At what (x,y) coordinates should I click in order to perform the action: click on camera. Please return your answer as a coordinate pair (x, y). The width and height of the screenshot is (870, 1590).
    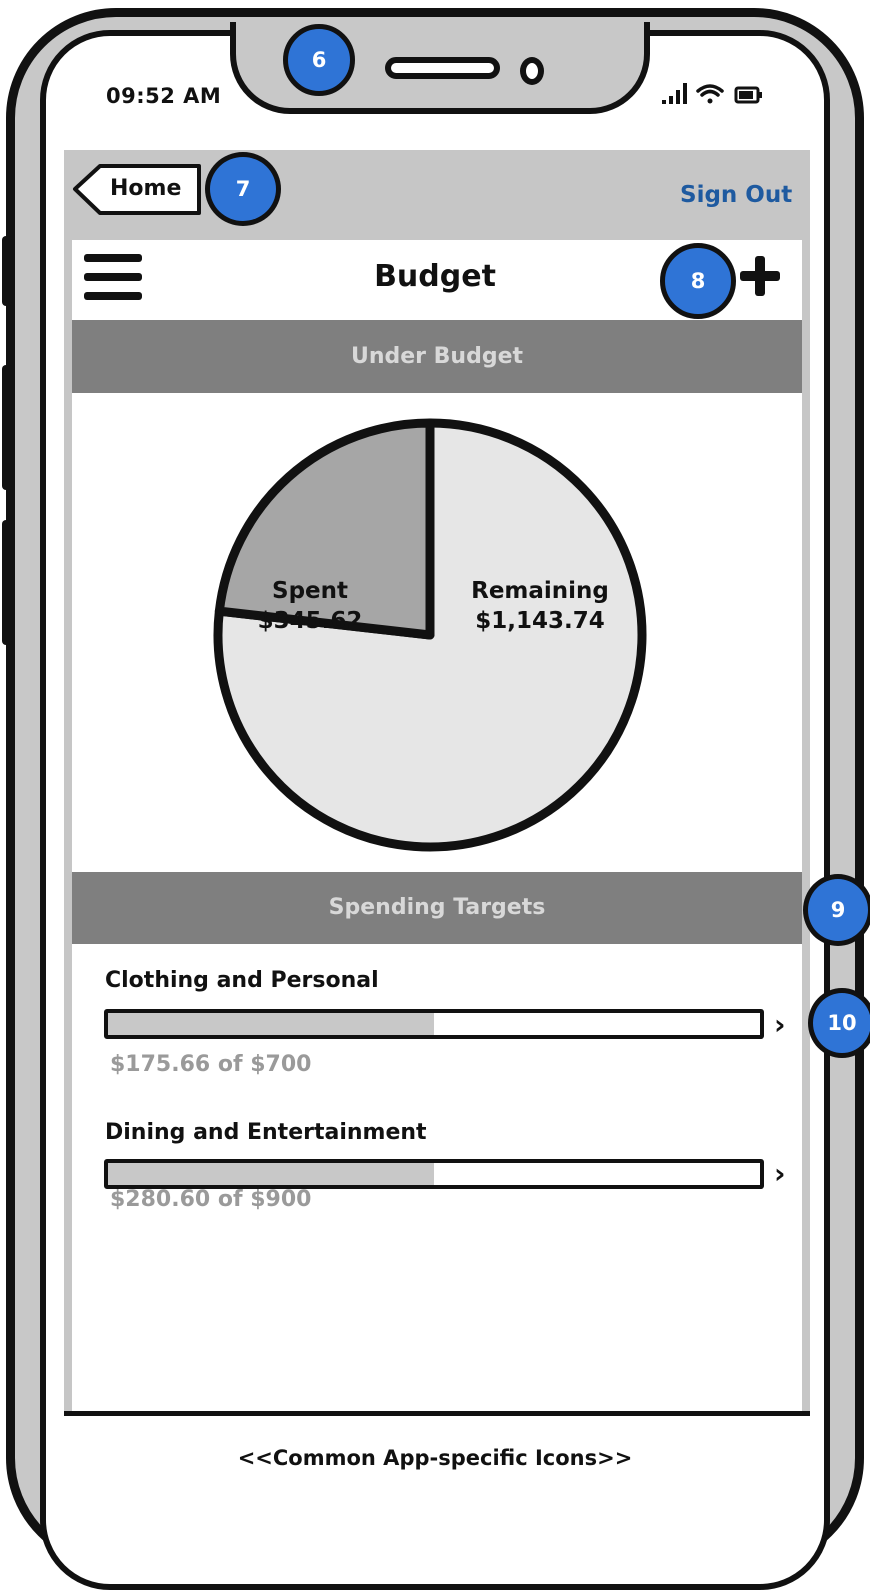
    Looking at the image, I should click on (532, 71).